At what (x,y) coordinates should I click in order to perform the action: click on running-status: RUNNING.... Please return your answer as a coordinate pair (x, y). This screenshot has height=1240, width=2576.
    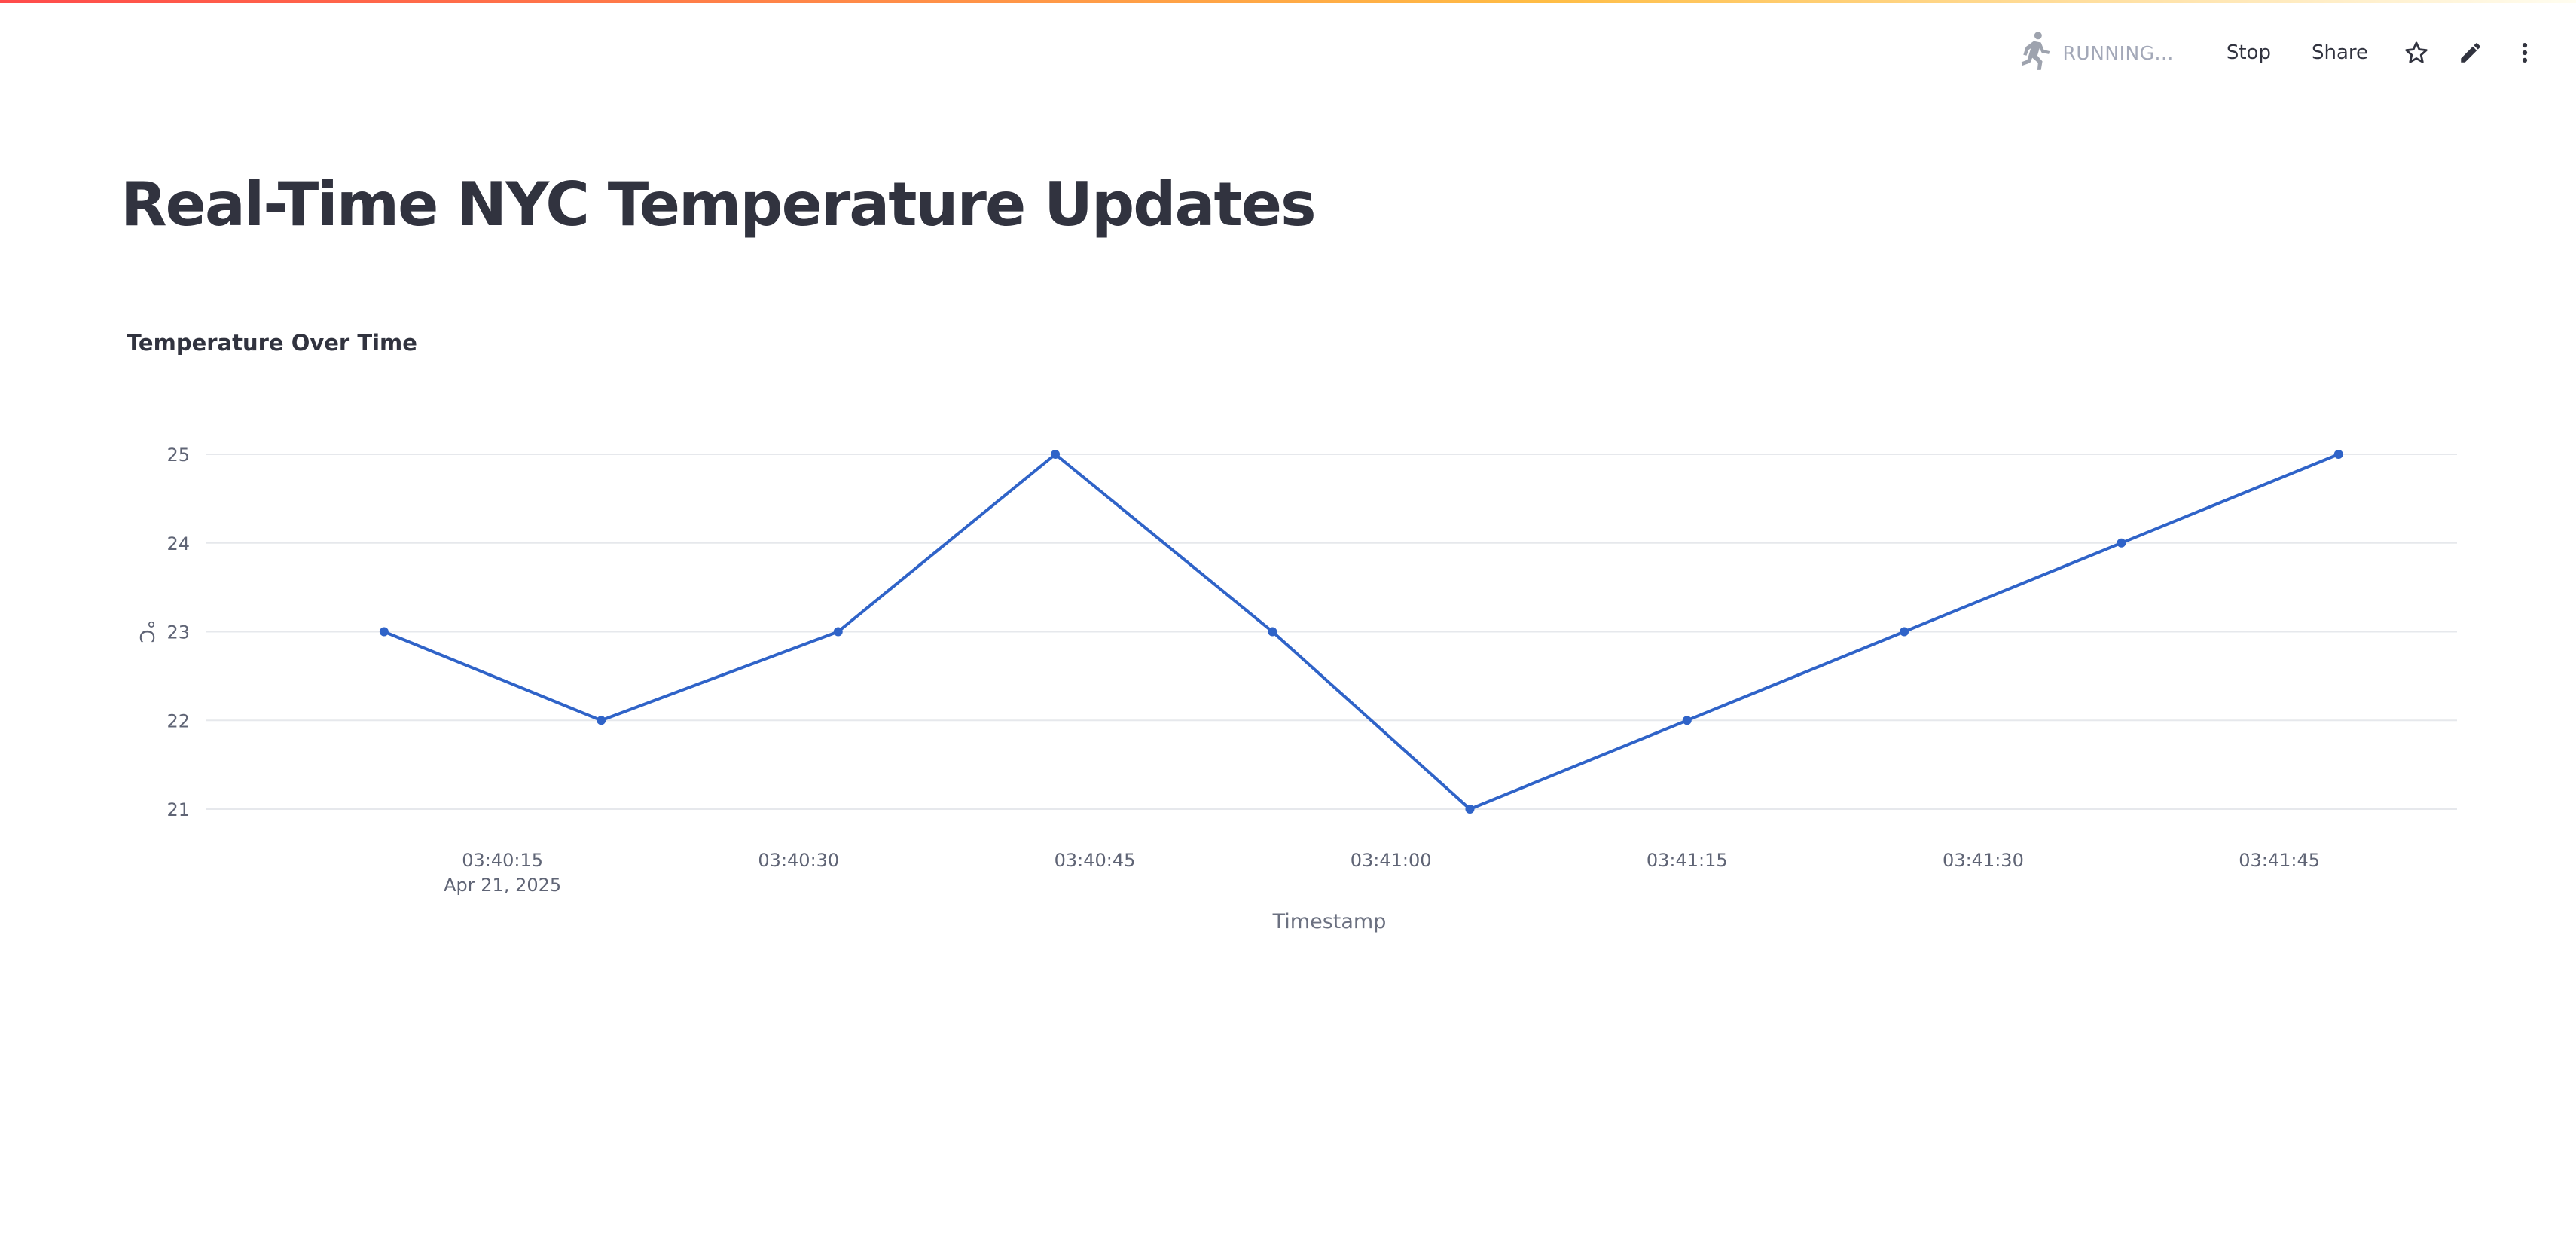
    Looking at the image, I should click on (2096, 53).